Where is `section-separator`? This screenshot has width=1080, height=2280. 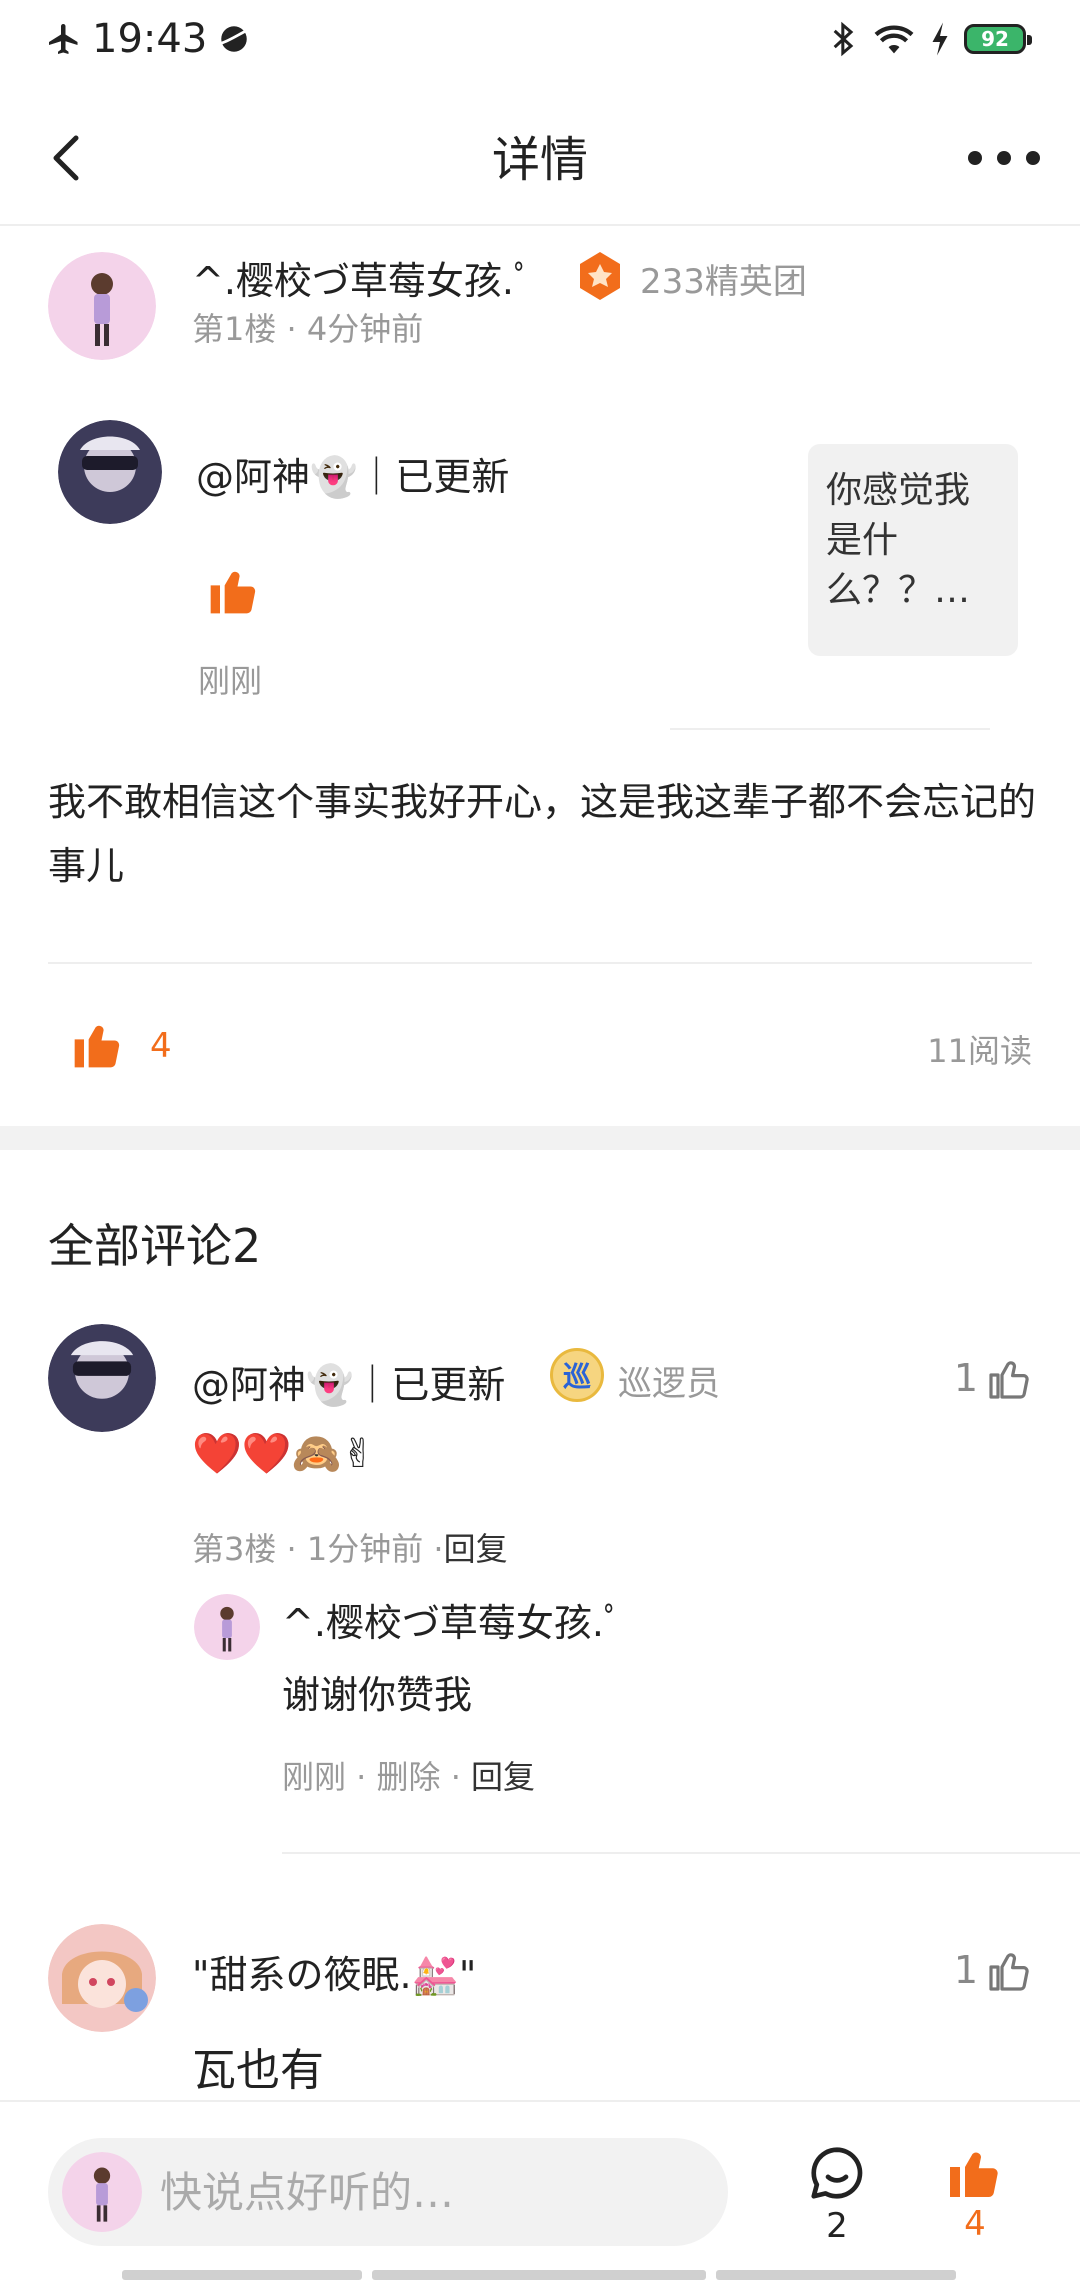 section-separator is located at coordinates (540, 1138).